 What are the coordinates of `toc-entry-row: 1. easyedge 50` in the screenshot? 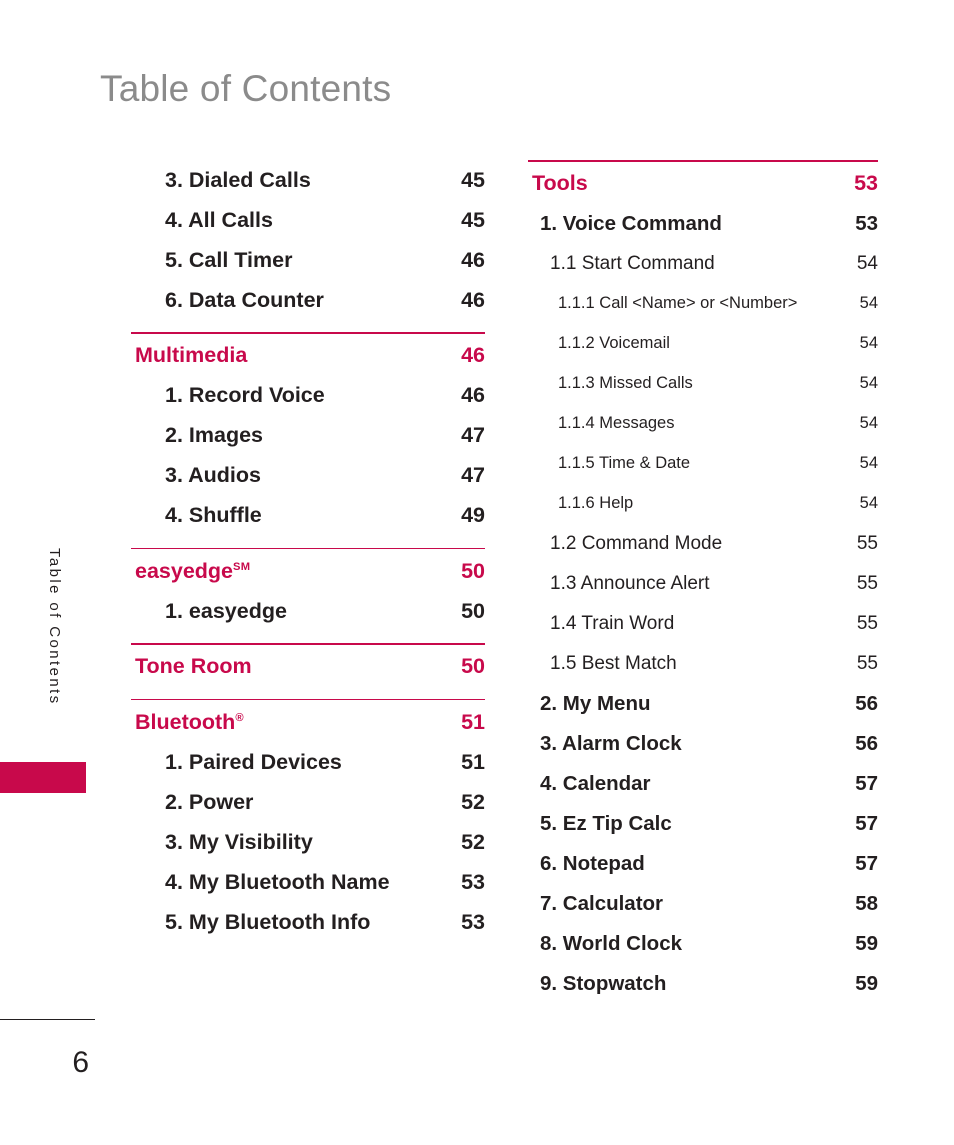 It's located at (308, 611).